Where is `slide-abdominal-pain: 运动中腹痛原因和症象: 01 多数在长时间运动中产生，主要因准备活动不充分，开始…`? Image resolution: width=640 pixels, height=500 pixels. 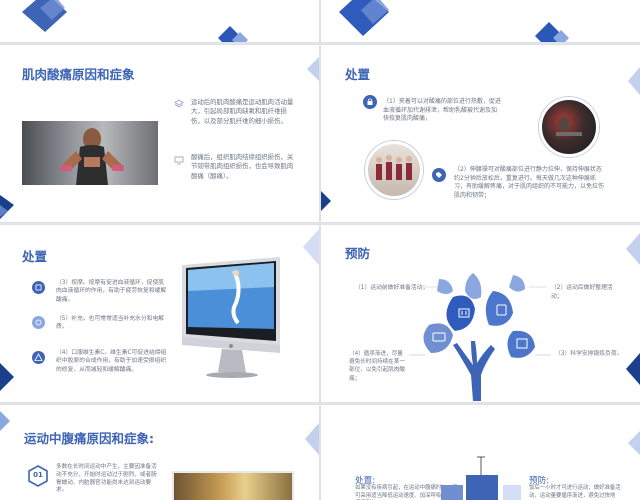
slide-abdominal-pain: 运动中腹痛原因和症象: 01 多数在长时间运动中产生，主要因准备活动不充分，开始… is located at coordinates (159, 452).